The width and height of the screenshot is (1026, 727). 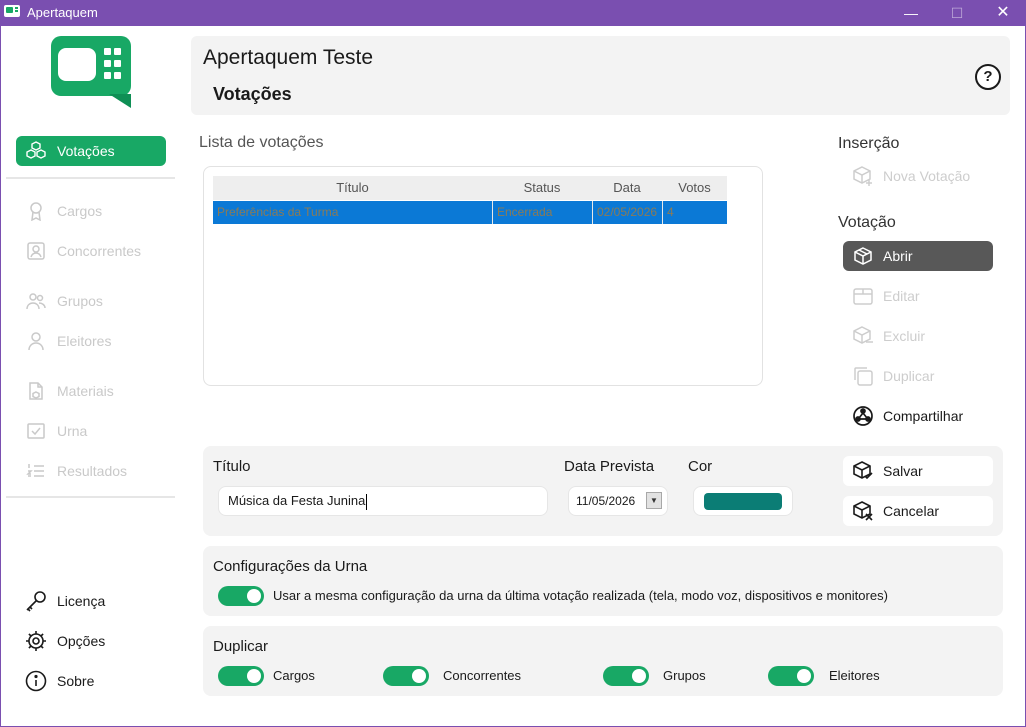 I want to click on button-label: Duplicar, so click(x=909, y=376).